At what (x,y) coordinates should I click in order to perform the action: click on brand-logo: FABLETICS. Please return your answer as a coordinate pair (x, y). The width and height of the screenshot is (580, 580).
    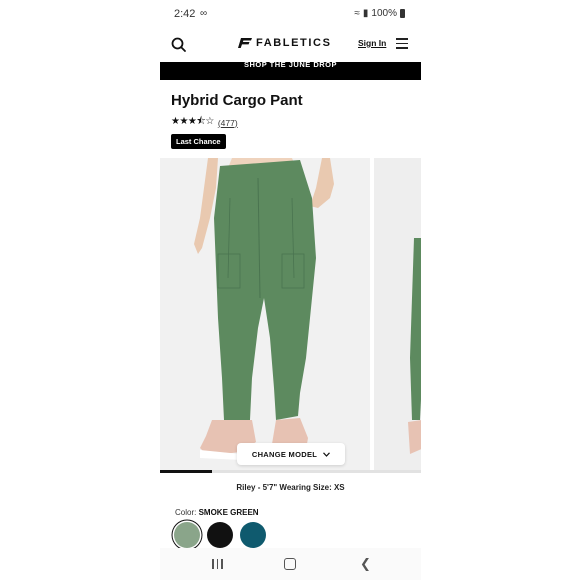
    Looking at the image, I should click on (285, 43).